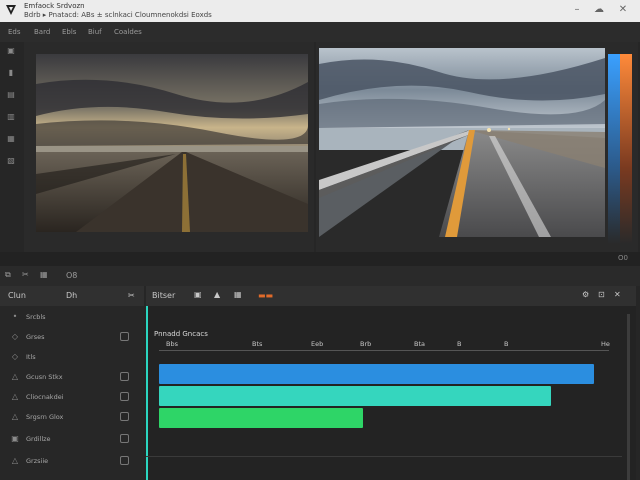 The width and height of the screenshot is (640, 480). I want to click on layers-icon: ▦, so click(238, 294).